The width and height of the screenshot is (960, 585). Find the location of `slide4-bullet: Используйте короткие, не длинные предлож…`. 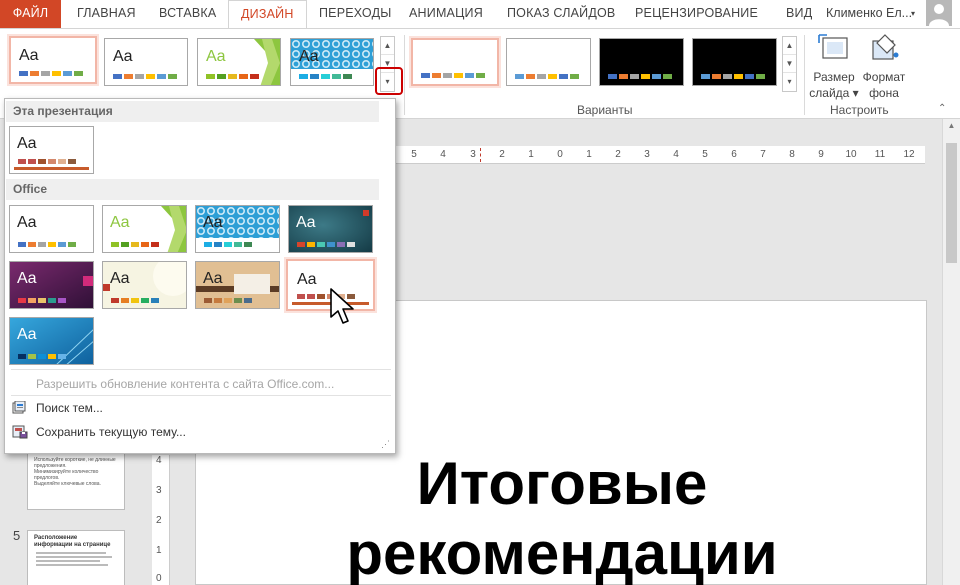

slide4-bullet: Используйте короткие, не длинные предлож… is located at coordinates (75, 463).